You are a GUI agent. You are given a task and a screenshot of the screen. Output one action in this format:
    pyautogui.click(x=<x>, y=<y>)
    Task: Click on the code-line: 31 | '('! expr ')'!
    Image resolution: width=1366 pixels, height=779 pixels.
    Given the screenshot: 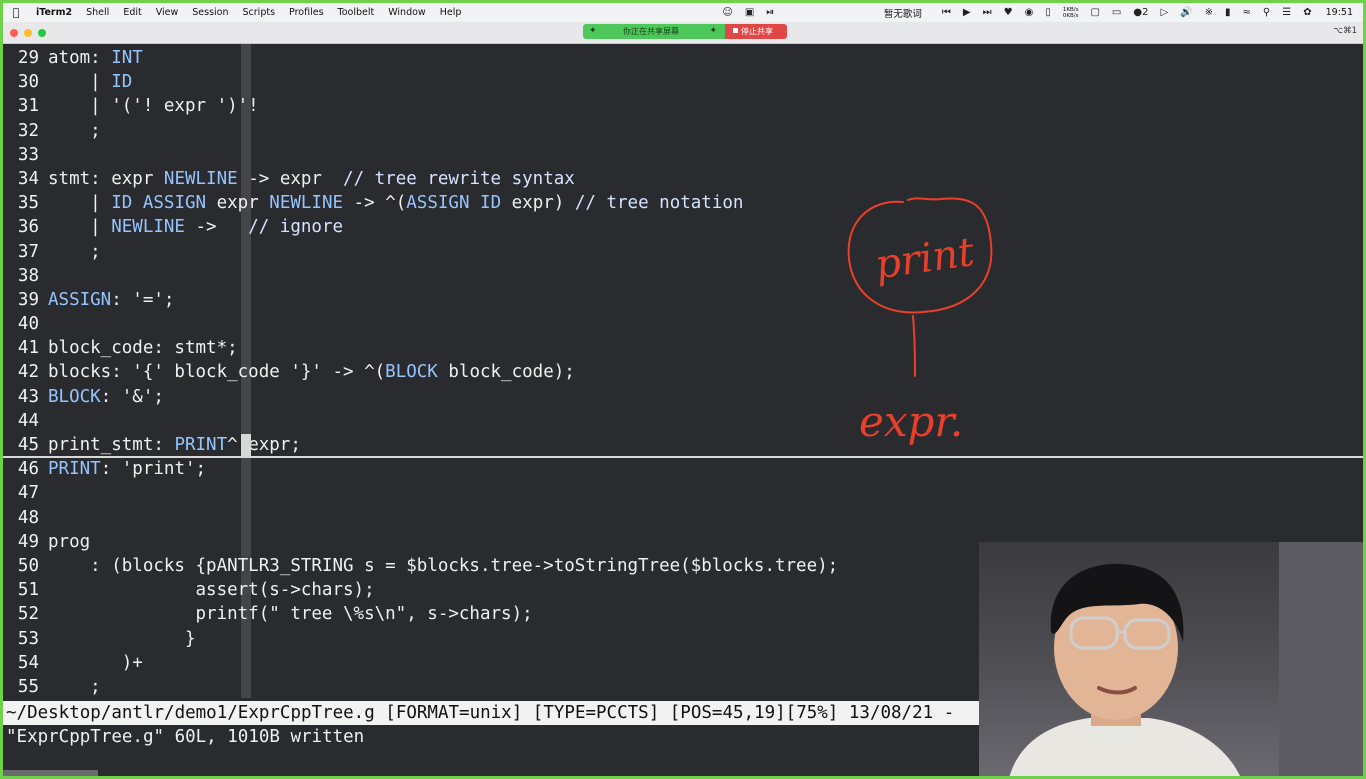 What is the action you would take?
    pyautogui.click(x=420, y=106)
    